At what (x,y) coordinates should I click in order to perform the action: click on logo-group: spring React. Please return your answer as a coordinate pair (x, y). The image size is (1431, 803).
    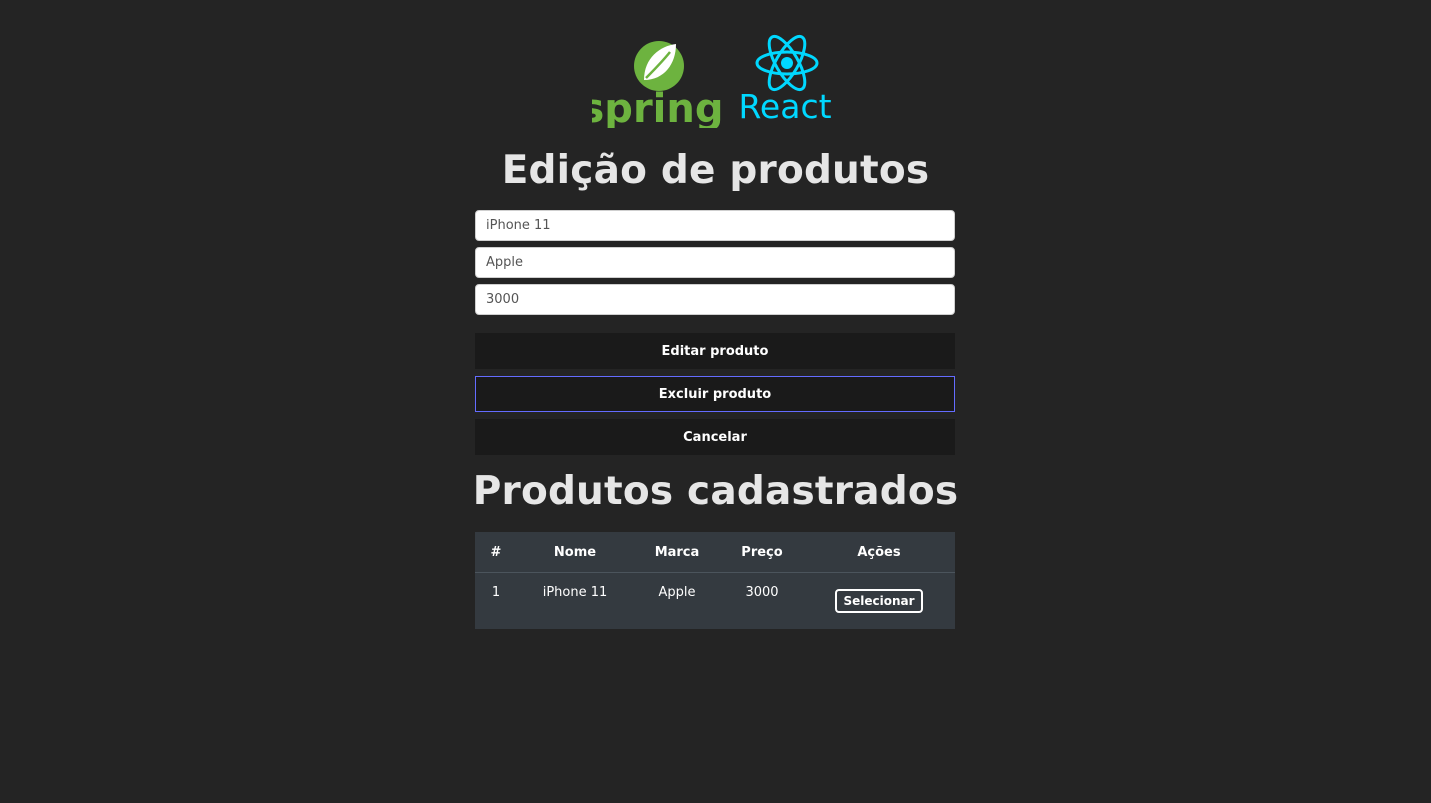
    Looking at the image, I should click on (716, 81).